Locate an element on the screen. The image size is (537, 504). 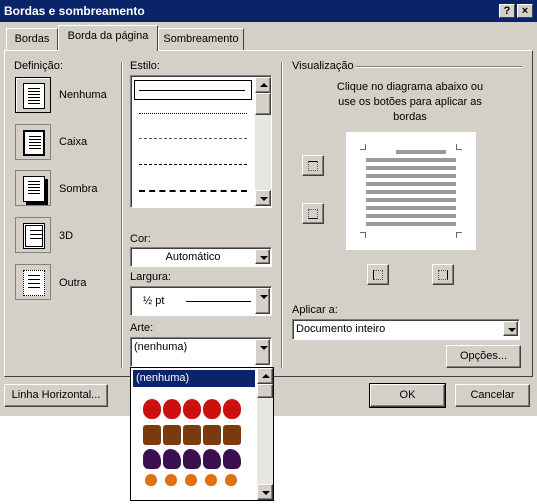
border-left-icon is located at coordinates (378, 275).